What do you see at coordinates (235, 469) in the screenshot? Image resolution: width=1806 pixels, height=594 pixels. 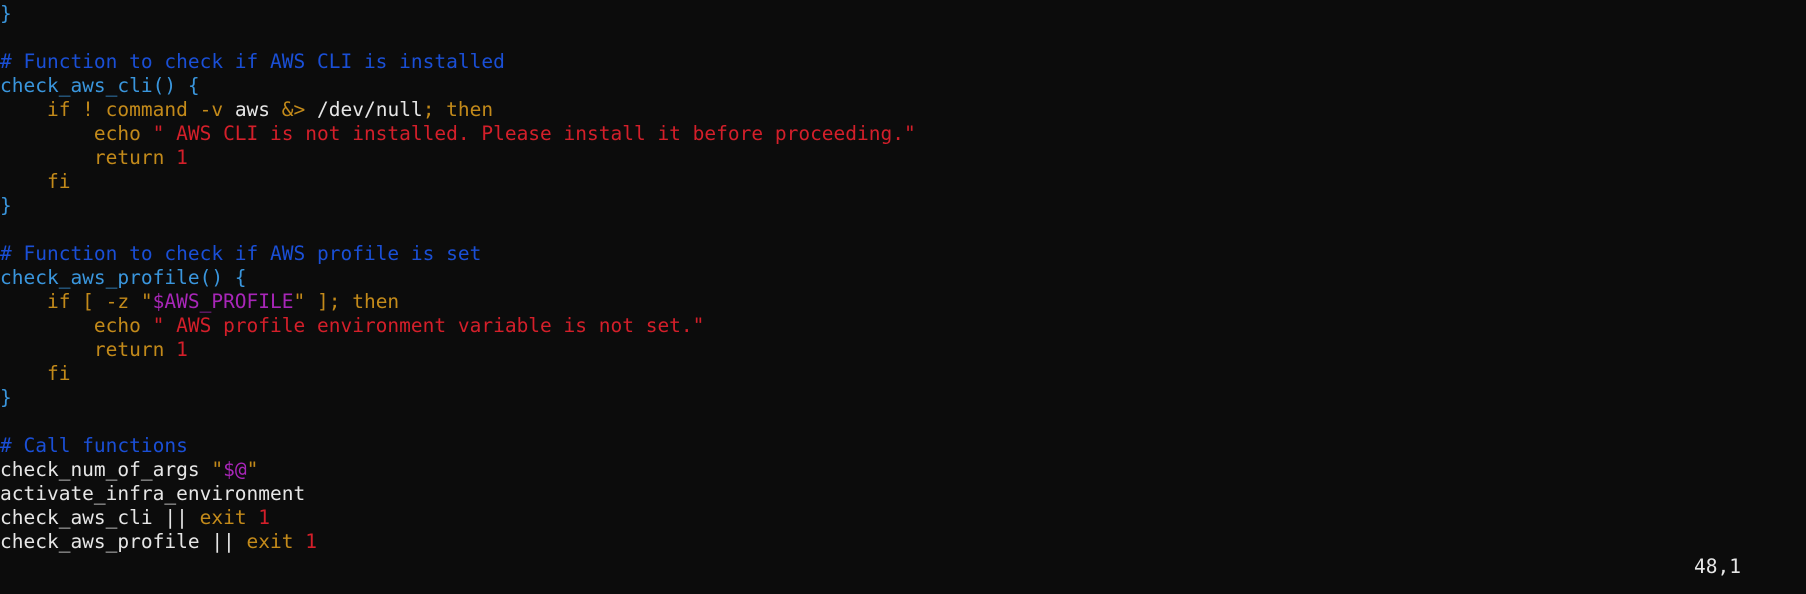 I see `code-token: $@` at bounding box center [235, 469].